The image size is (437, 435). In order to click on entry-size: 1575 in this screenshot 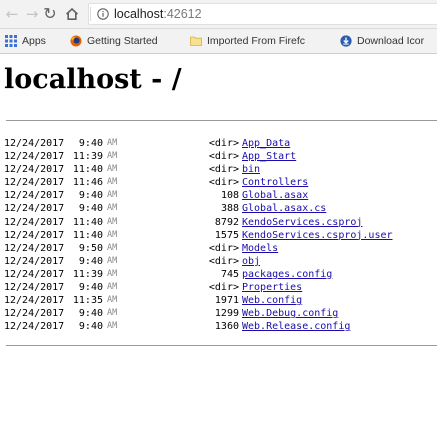, I will do `click(226, 235)`.